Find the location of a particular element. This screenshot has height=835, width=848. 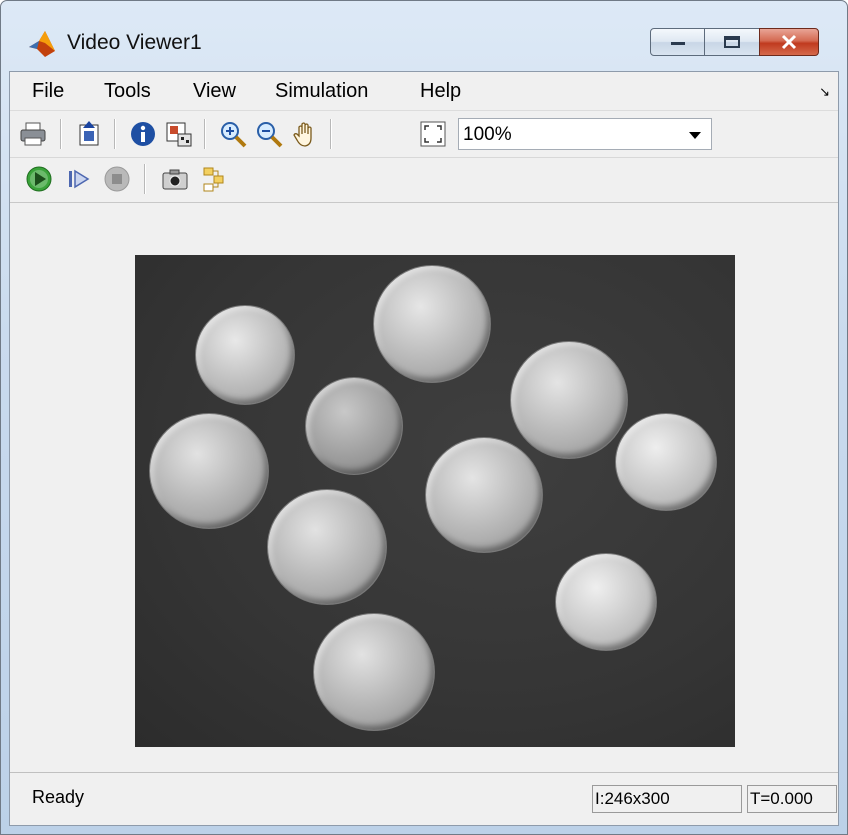

play-button is located at coordinates (39, 179).